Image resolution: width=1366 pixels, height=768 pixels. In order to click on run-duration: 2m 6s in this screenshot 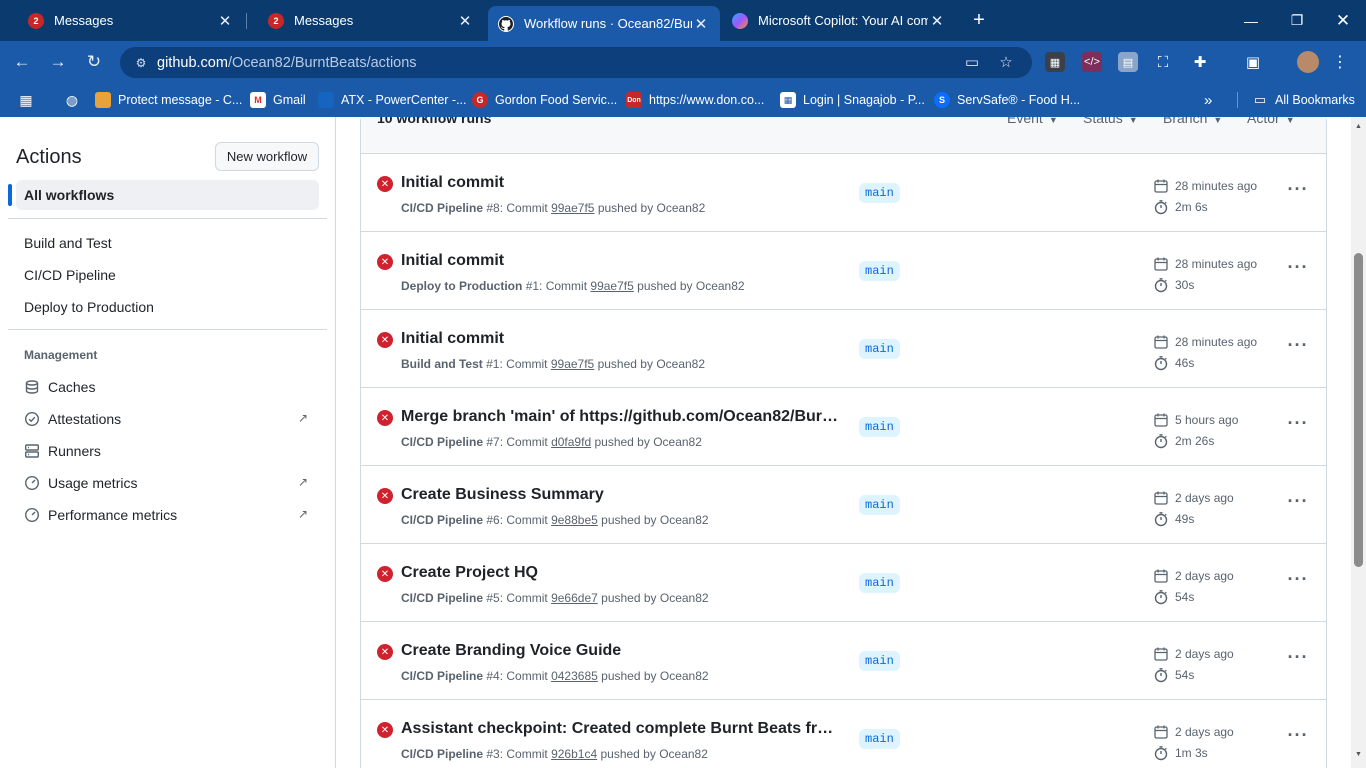, I will do `click(1180, 207)`.